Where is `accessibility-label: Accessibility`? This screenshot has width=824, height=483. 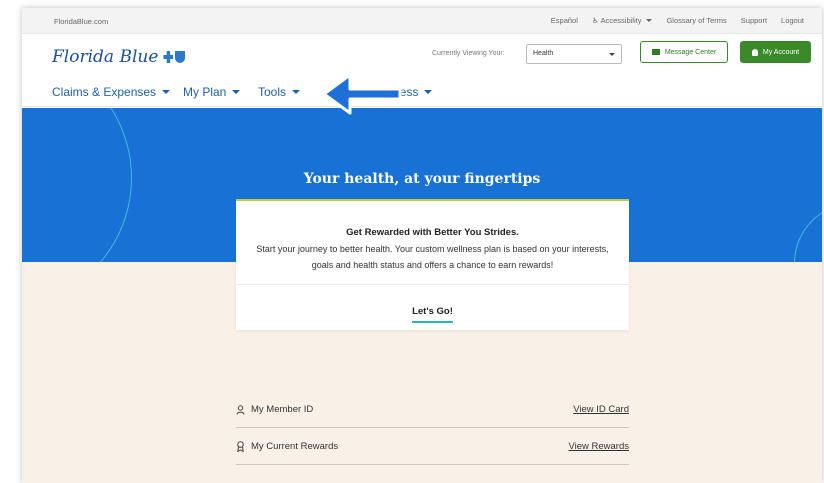
accessibility-label: Accessibility is located at coordinates (621, 20).